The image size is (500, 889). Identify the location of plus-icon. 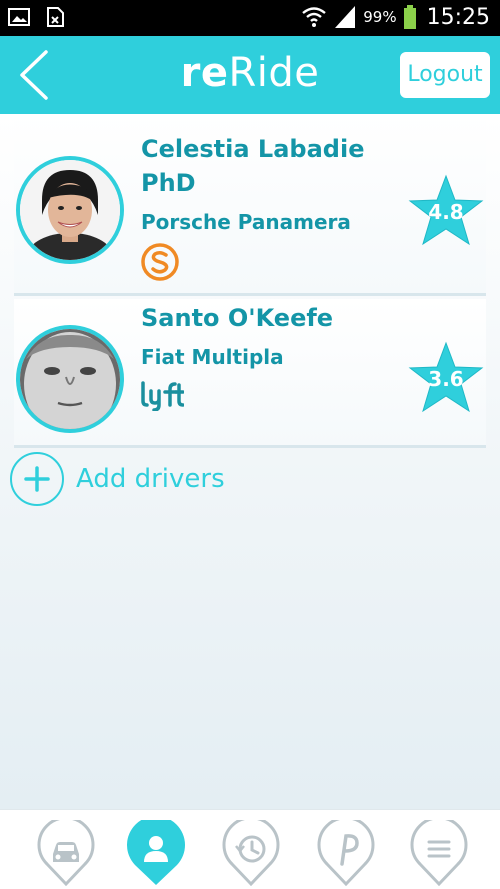
(37, 479).